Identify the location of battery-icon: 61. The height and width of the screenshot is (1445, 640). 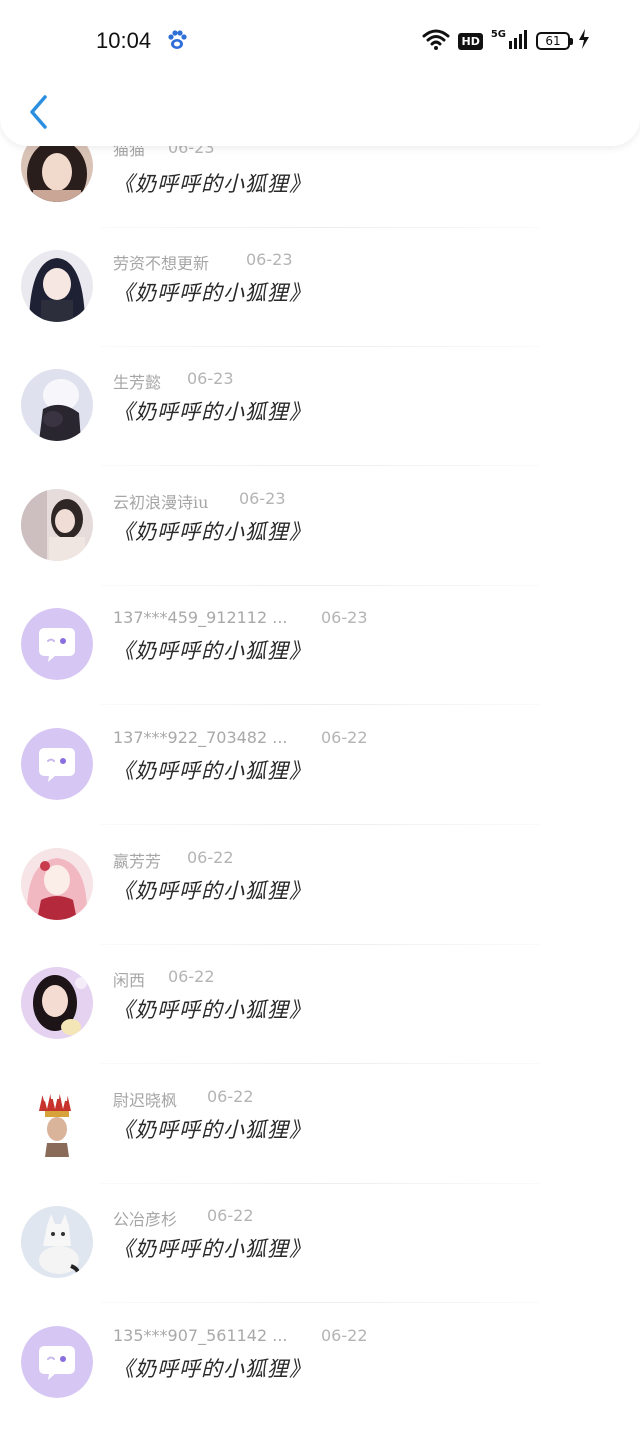
(554, 41).